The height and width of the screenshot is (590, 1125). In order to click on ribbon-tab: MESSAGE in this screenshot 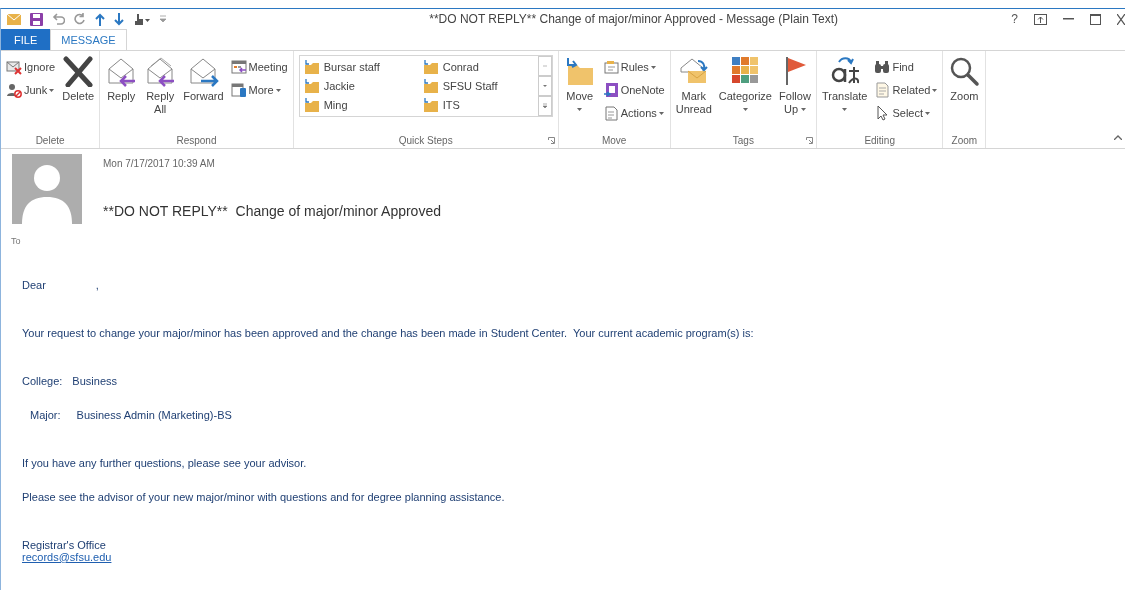, I will do `click(88, 39)`.